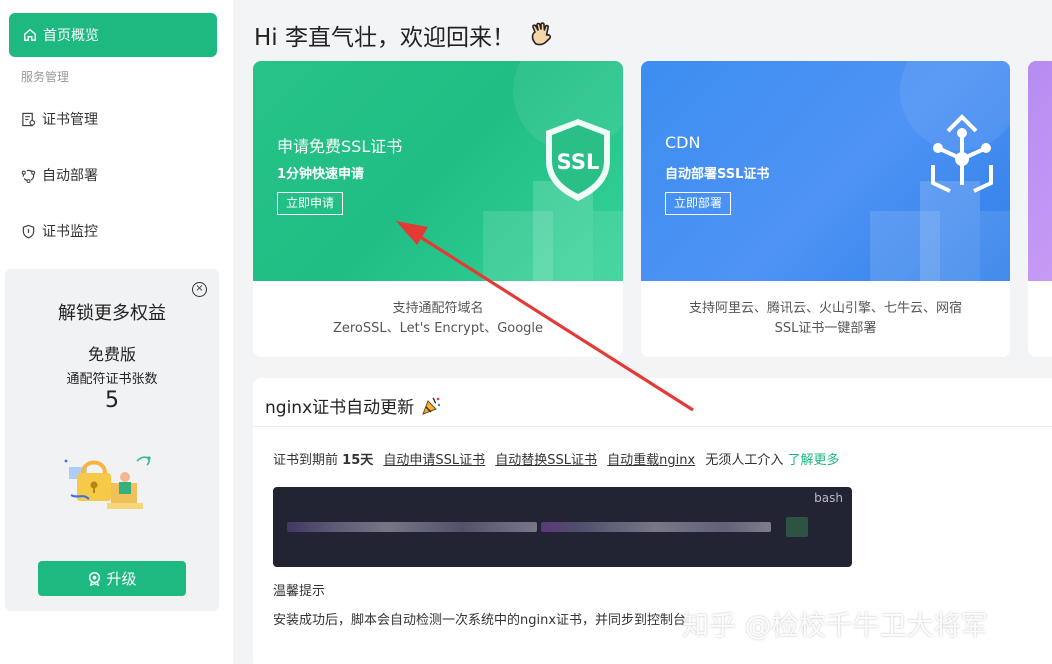  What do you see at coordinates (28, 175) in the screenshot?
I see `deploy-icon` at bounding box center [28, 175].